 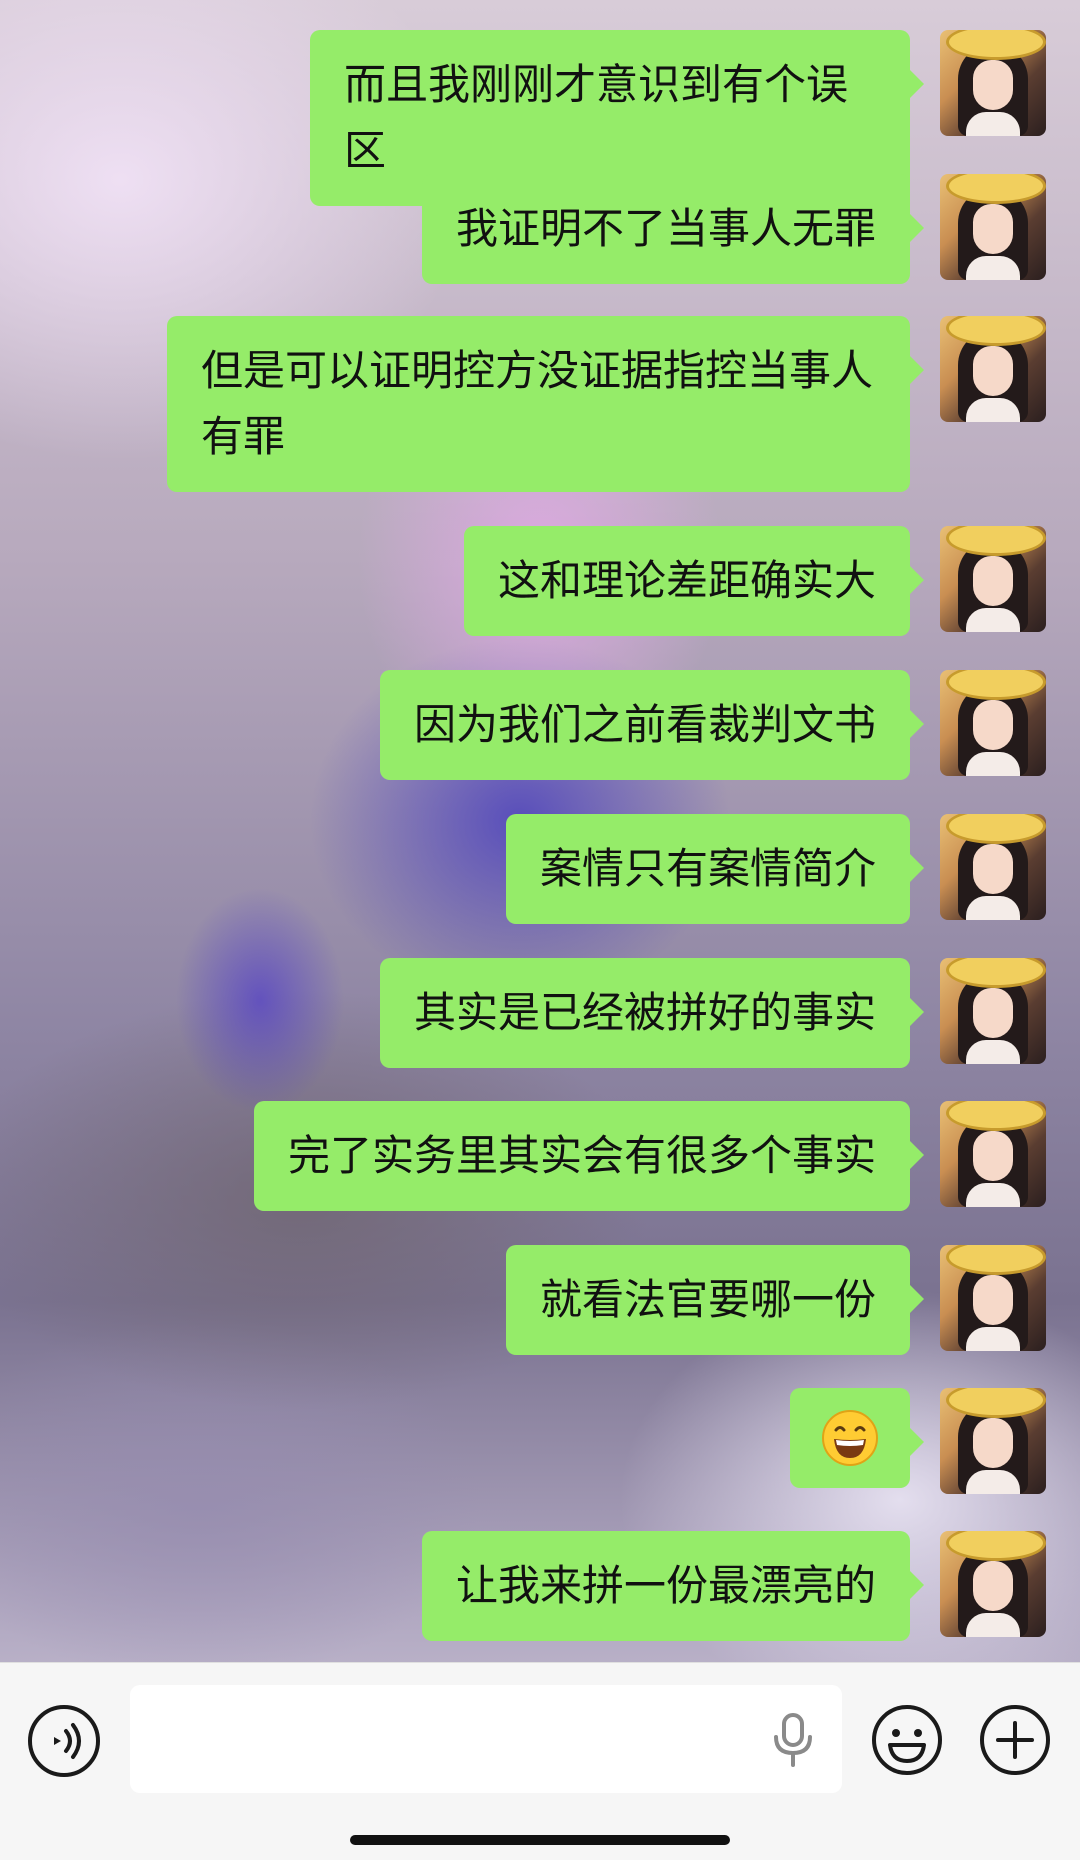 I want to click on message-bubble: 完了实务里其实会有很多个事实, so click(x=589, y=1156).